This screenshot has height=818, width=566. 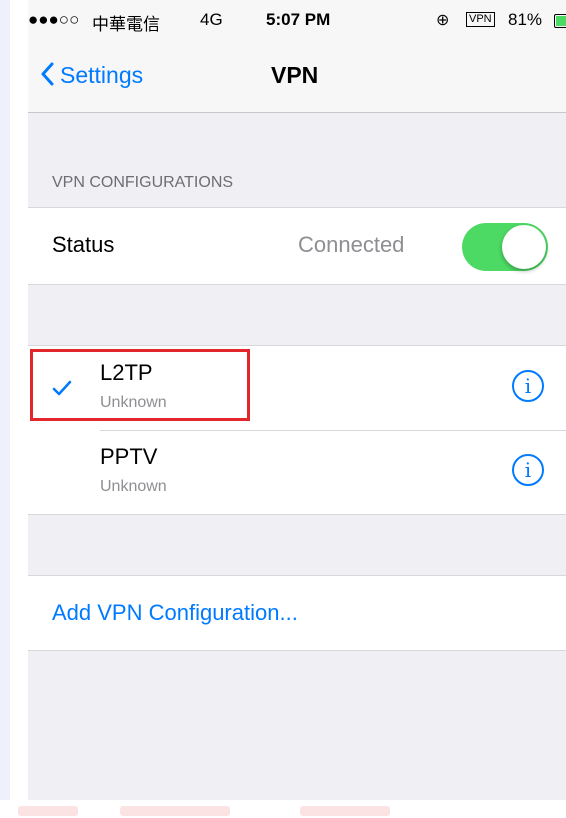 I want to click on vpn-status: Unknown, so click(x=133, y=486).